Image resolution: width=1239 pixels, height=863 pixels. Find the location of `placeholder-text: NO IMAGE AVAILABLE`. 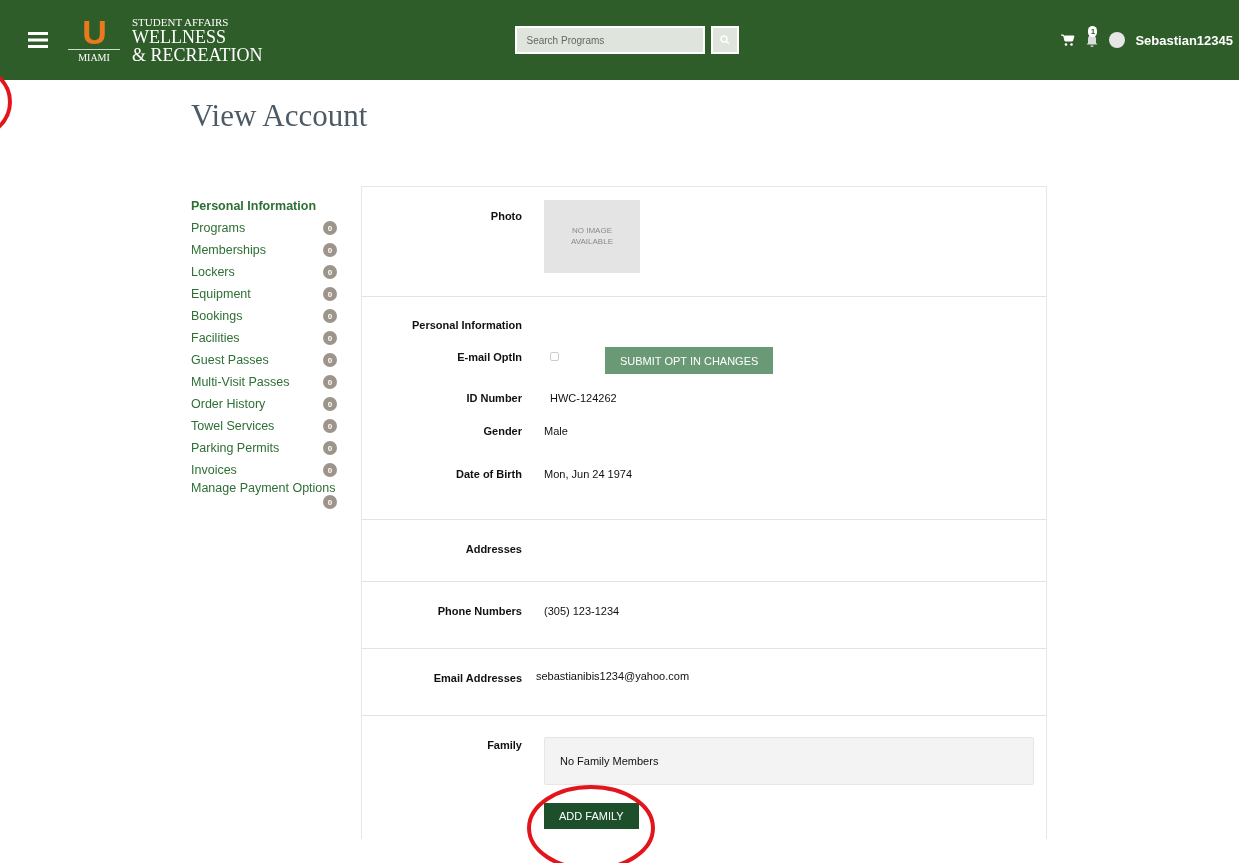

placeholder-text: NO IMAGE AVAILABLE is located at coordinates (592, 236).